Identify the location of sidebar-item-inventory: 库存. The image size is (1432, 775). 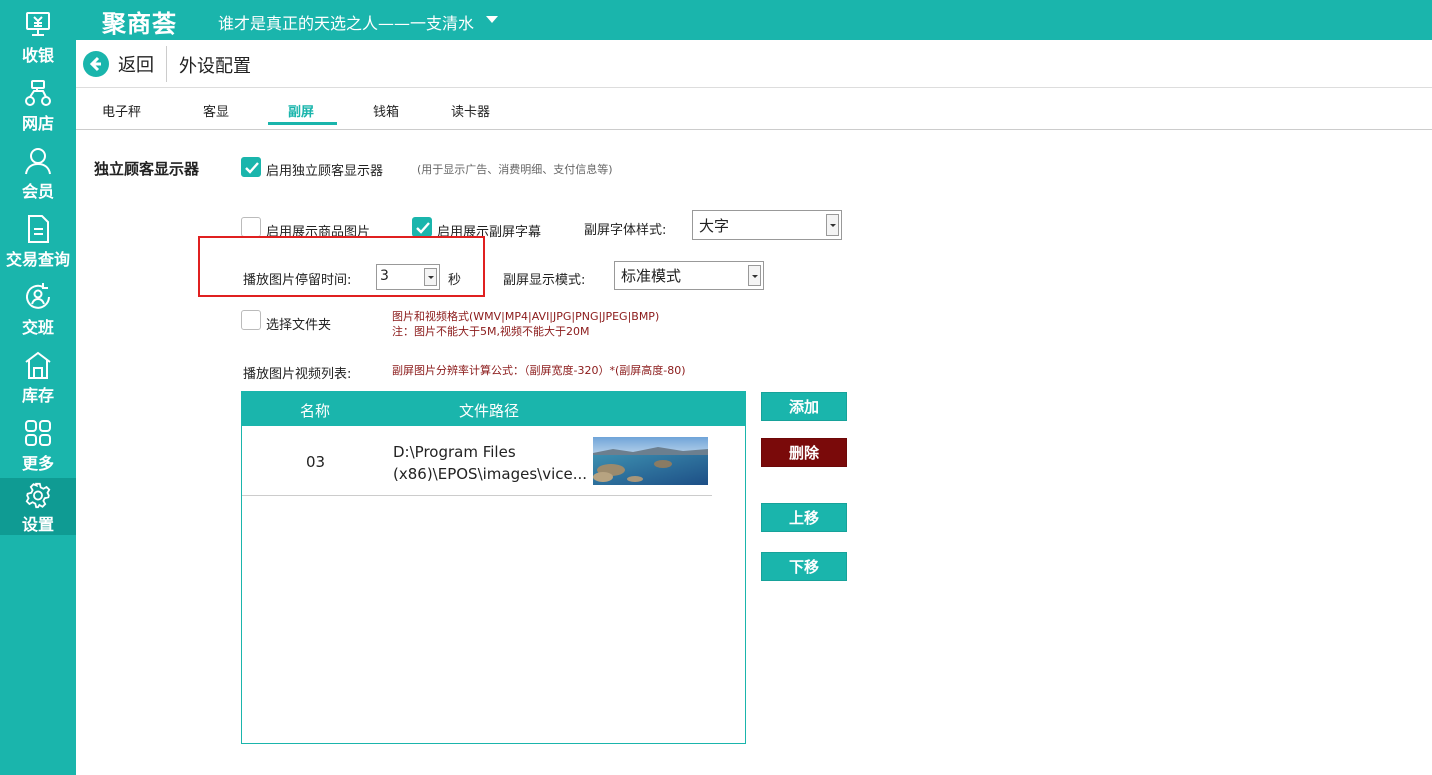
(38, 379).